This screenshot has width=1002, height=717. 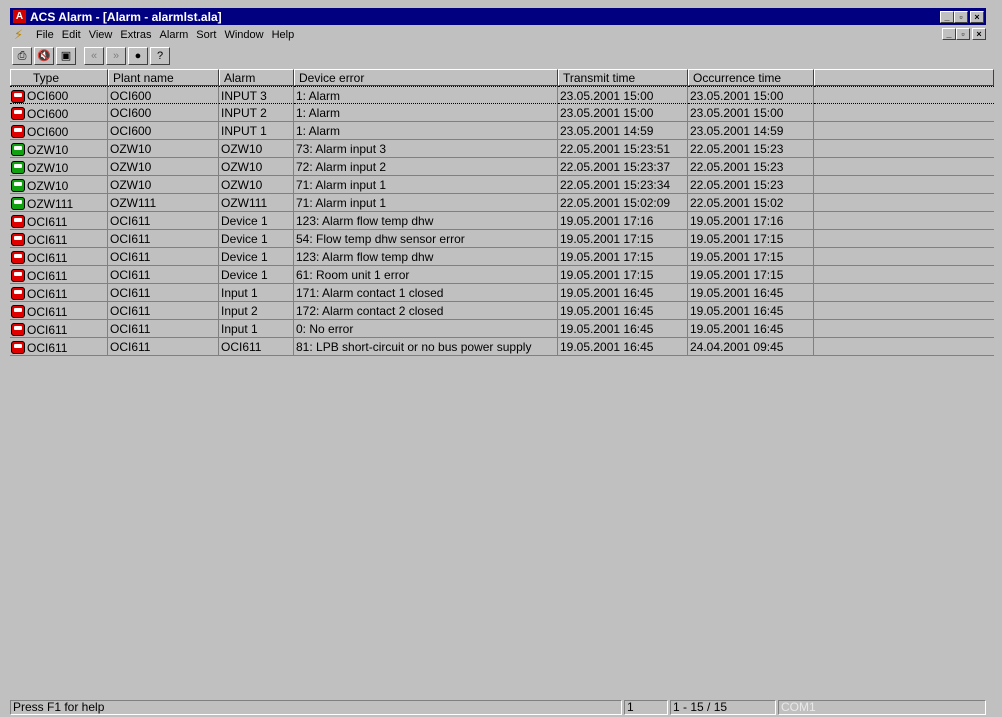 What do you see at coordinates (961, 16) in the screenshot?
I see `restore-button: ▫` at bounding box center [961, 16].